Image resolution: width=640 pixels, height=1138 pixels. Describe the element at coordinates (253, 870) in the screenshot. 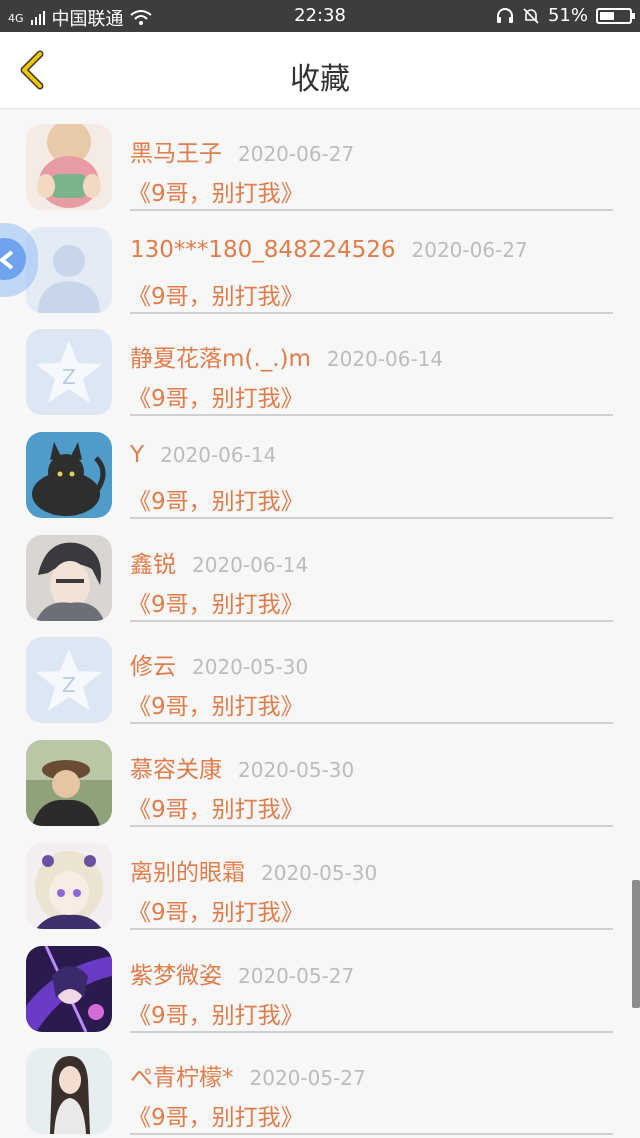

I see `item-header: 离别的眼霜 2020-05-30` at that location.